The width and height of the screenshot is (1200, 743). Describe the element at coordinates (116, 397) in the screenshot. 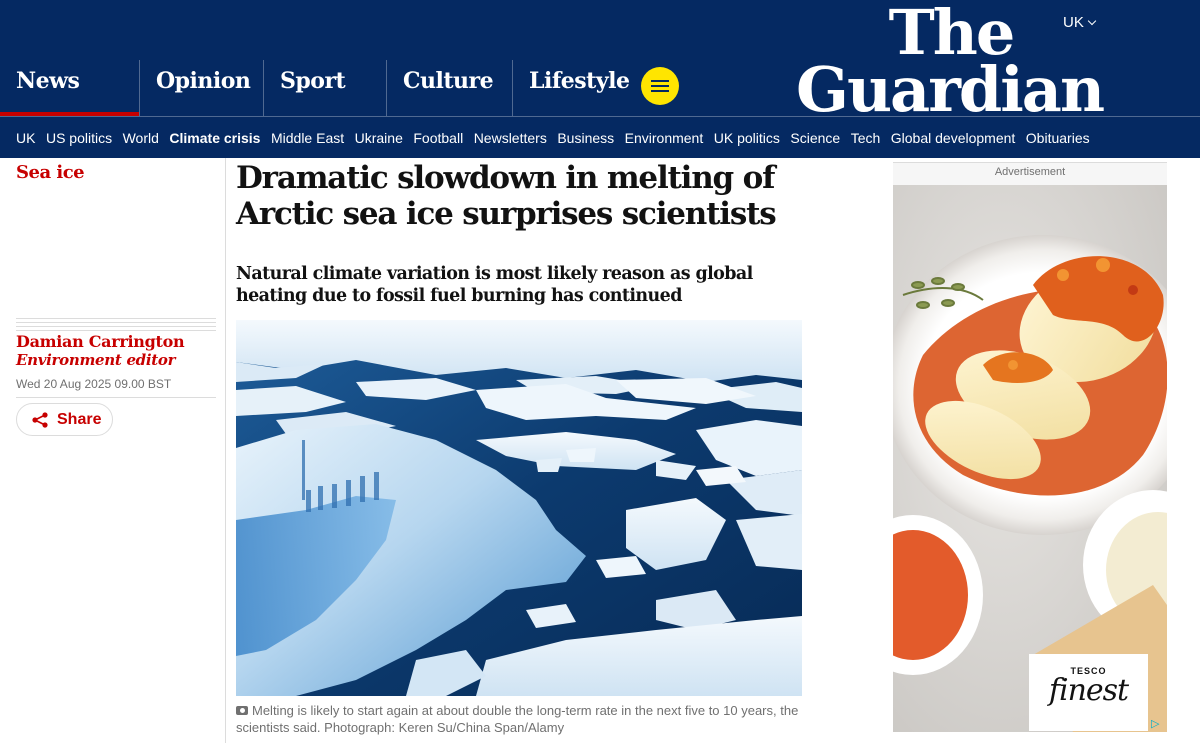

I see `meta-divider` at that location.